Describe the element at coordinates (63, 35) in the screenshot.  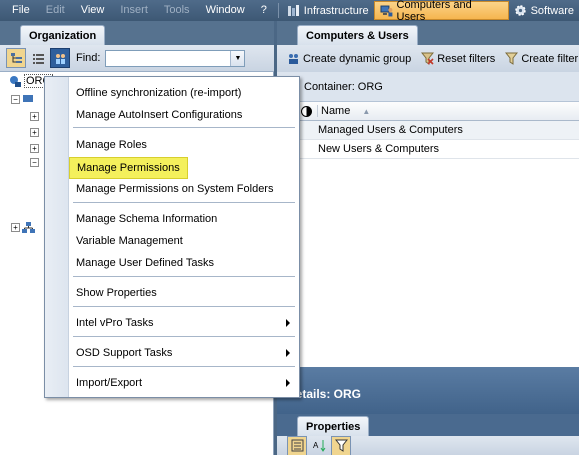
I see `tab-organization: Organization` at that location.